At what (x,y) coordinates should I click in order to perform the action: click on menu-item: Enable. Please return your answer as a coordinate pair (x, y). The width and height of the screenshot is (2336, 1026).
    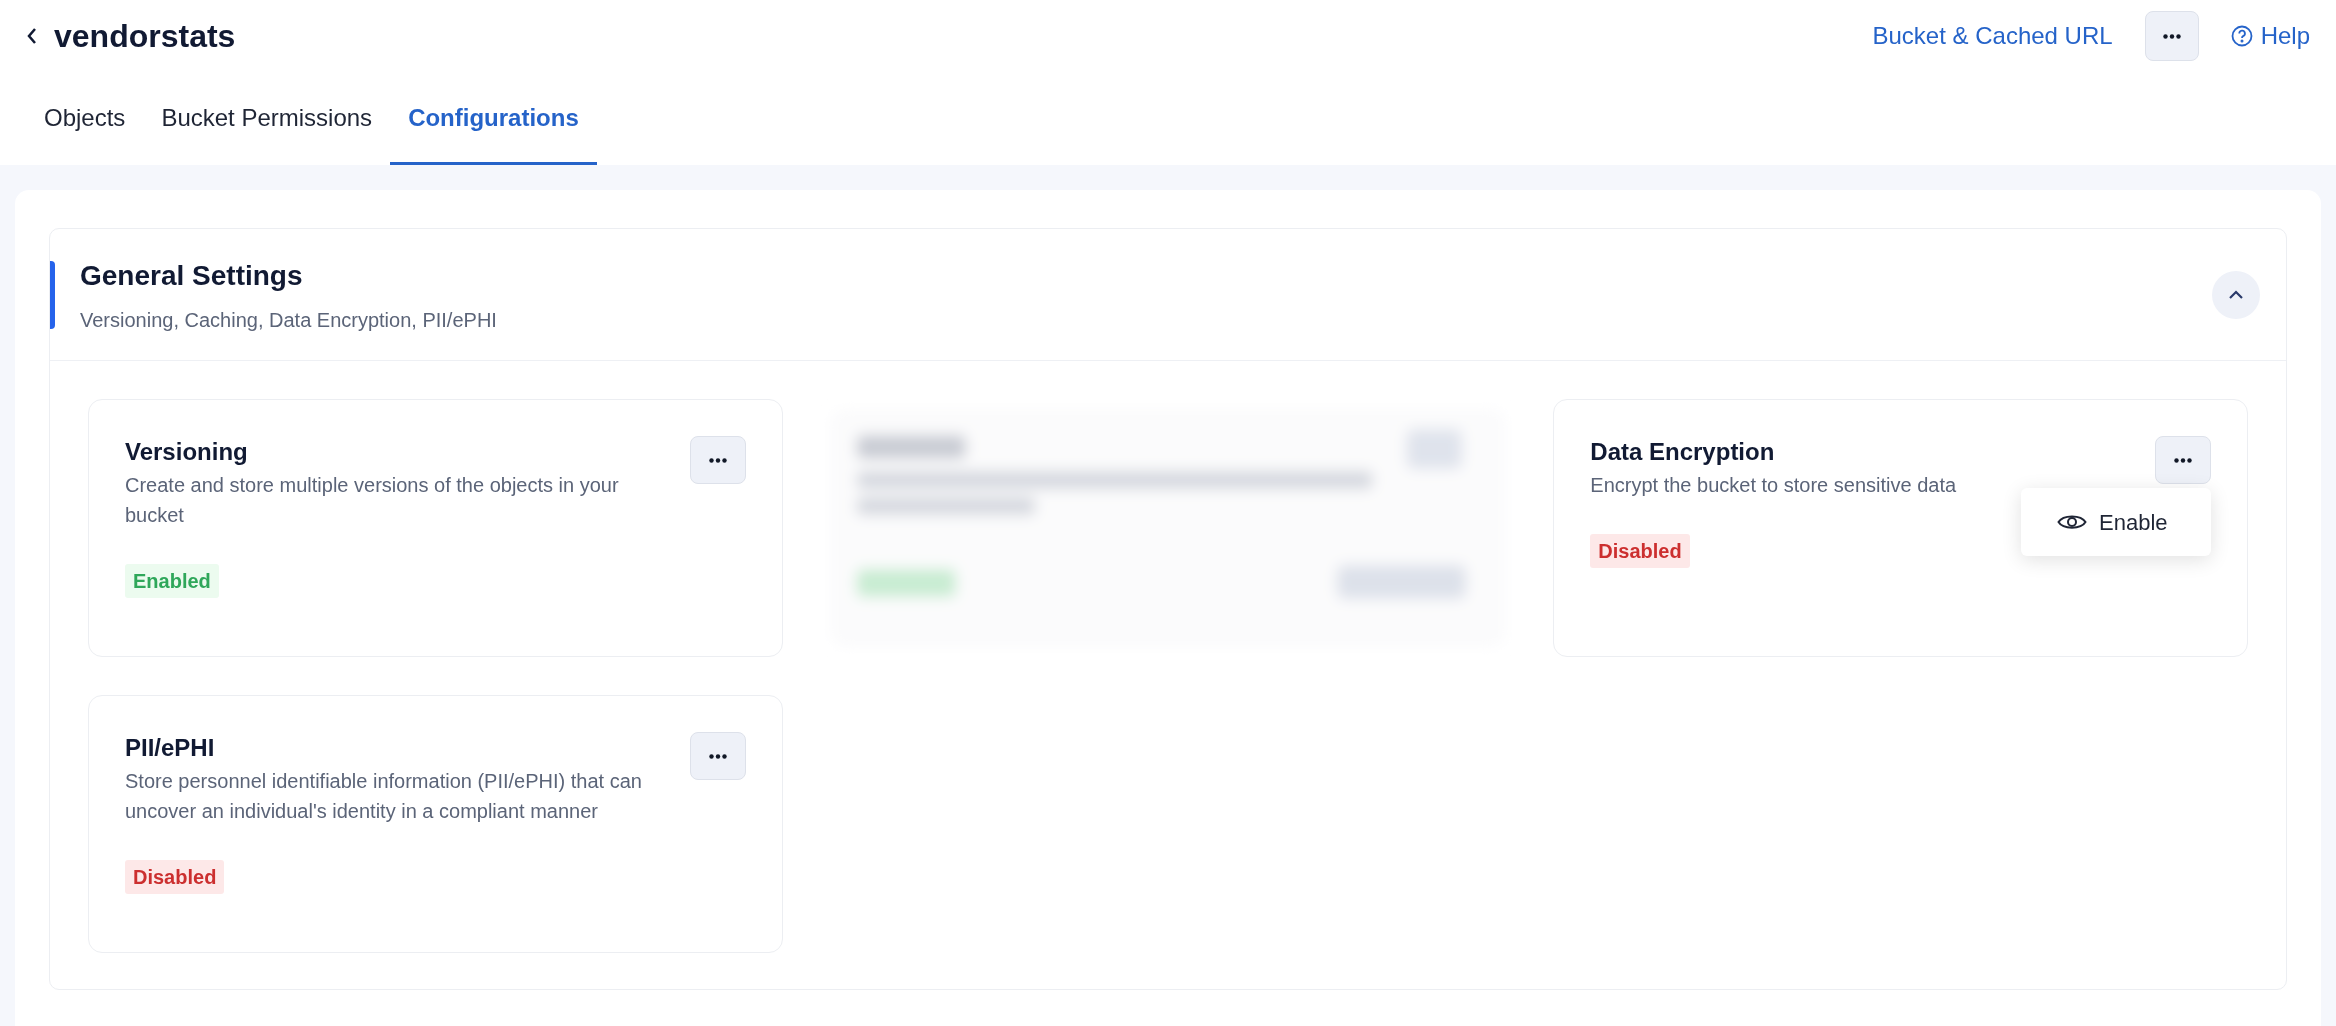
    Looking at the image, I should click on (2116, 522).